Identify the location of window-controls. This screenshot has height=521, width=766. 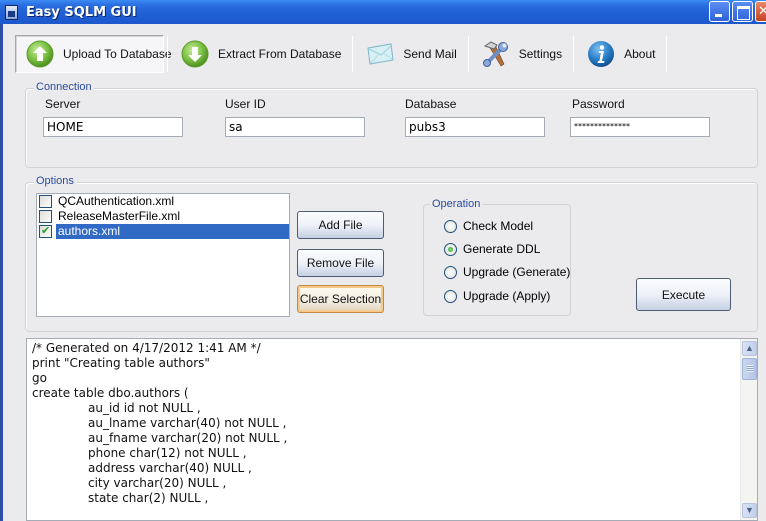
(737, 11).